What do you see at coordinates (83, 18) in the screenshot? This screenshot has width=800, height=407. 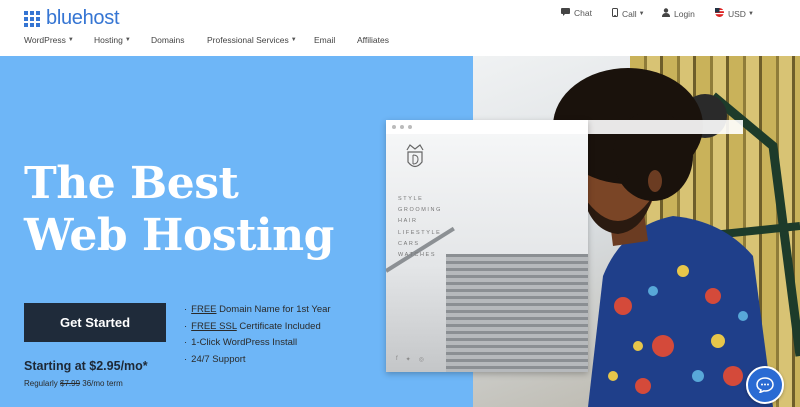 I see `logo-text: bluehost` at bounding box center [83, 18].